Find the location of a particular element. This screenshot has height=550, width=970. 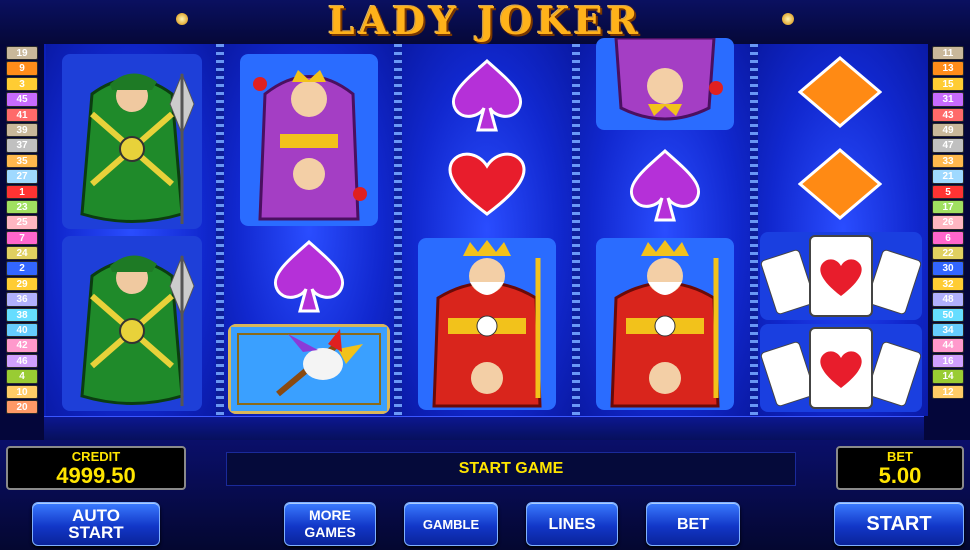

payline-number: 36 is located at coordinates (22, 299).